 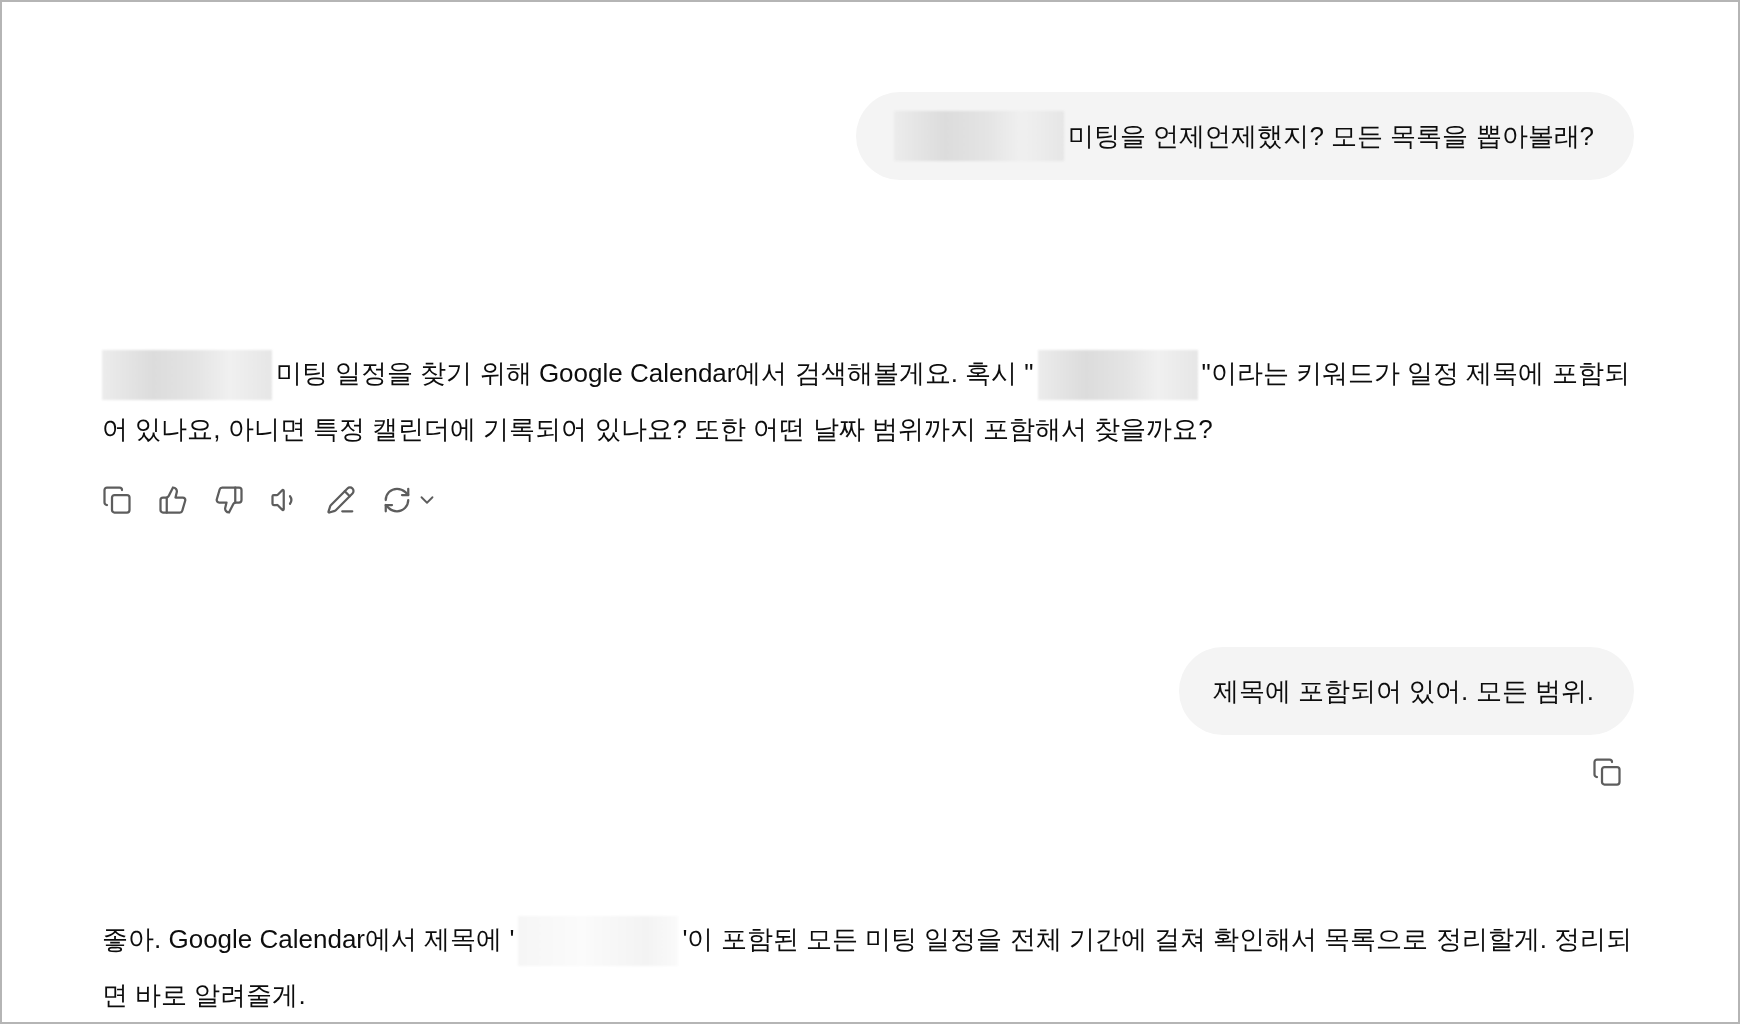 I want to click on thumbs-down-icon, so click(x=229, y=500).